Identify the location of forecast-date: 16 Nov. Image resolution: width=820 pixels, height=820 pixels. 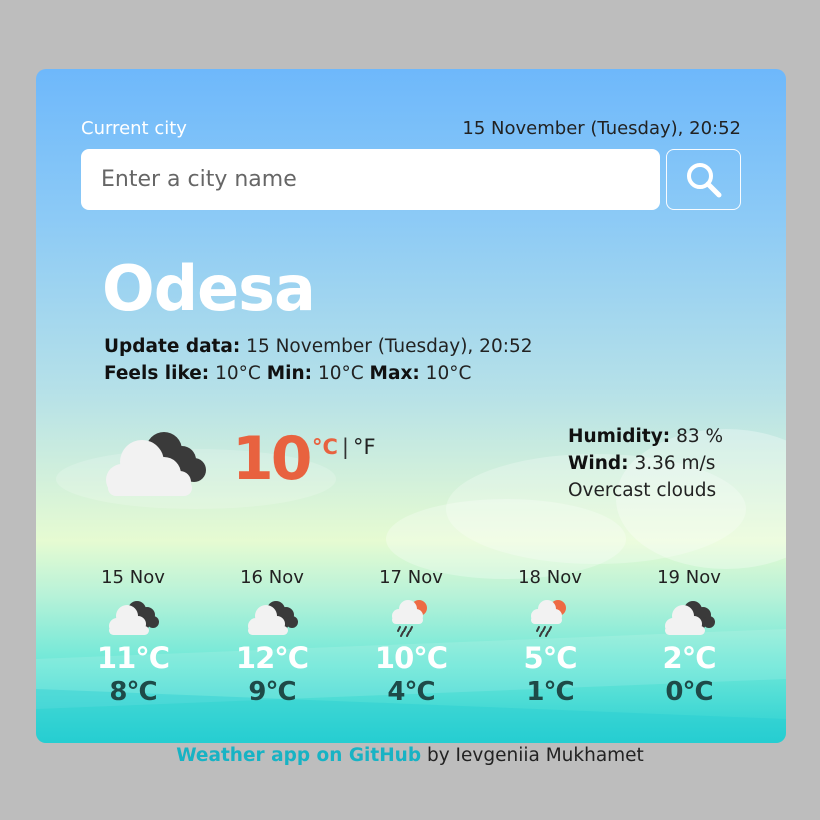
(272, 577).